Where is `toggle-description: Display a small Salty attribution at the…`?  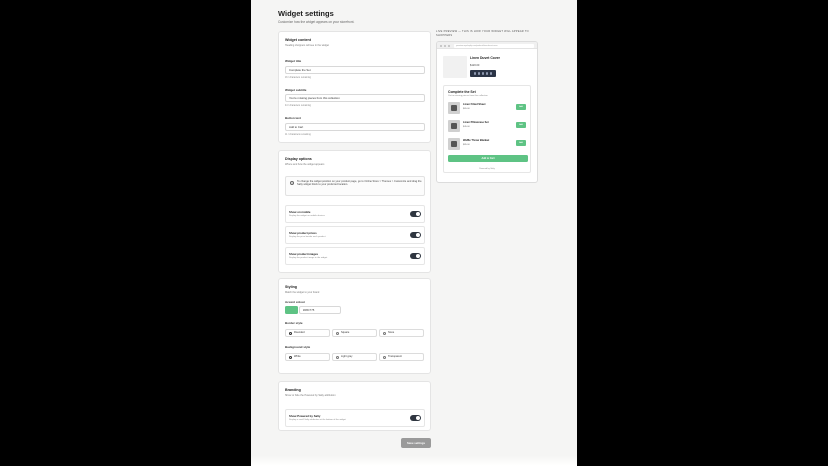
toggle-description: Display a small Salty attribution at the… is located at coordinates (317, 420).